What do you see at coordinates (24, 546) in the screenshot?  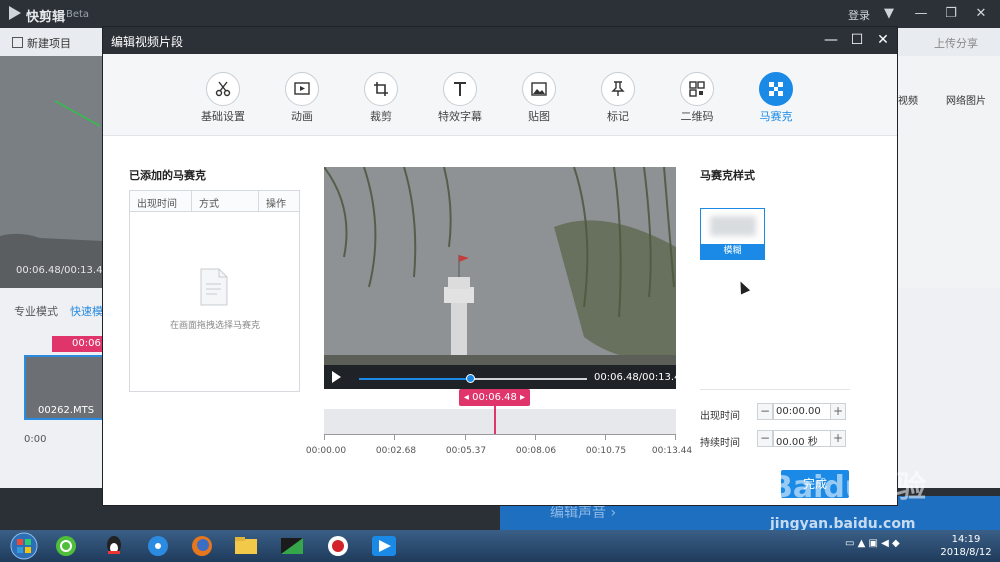 I see `start-button-icon` at bounding box center [24, 546].